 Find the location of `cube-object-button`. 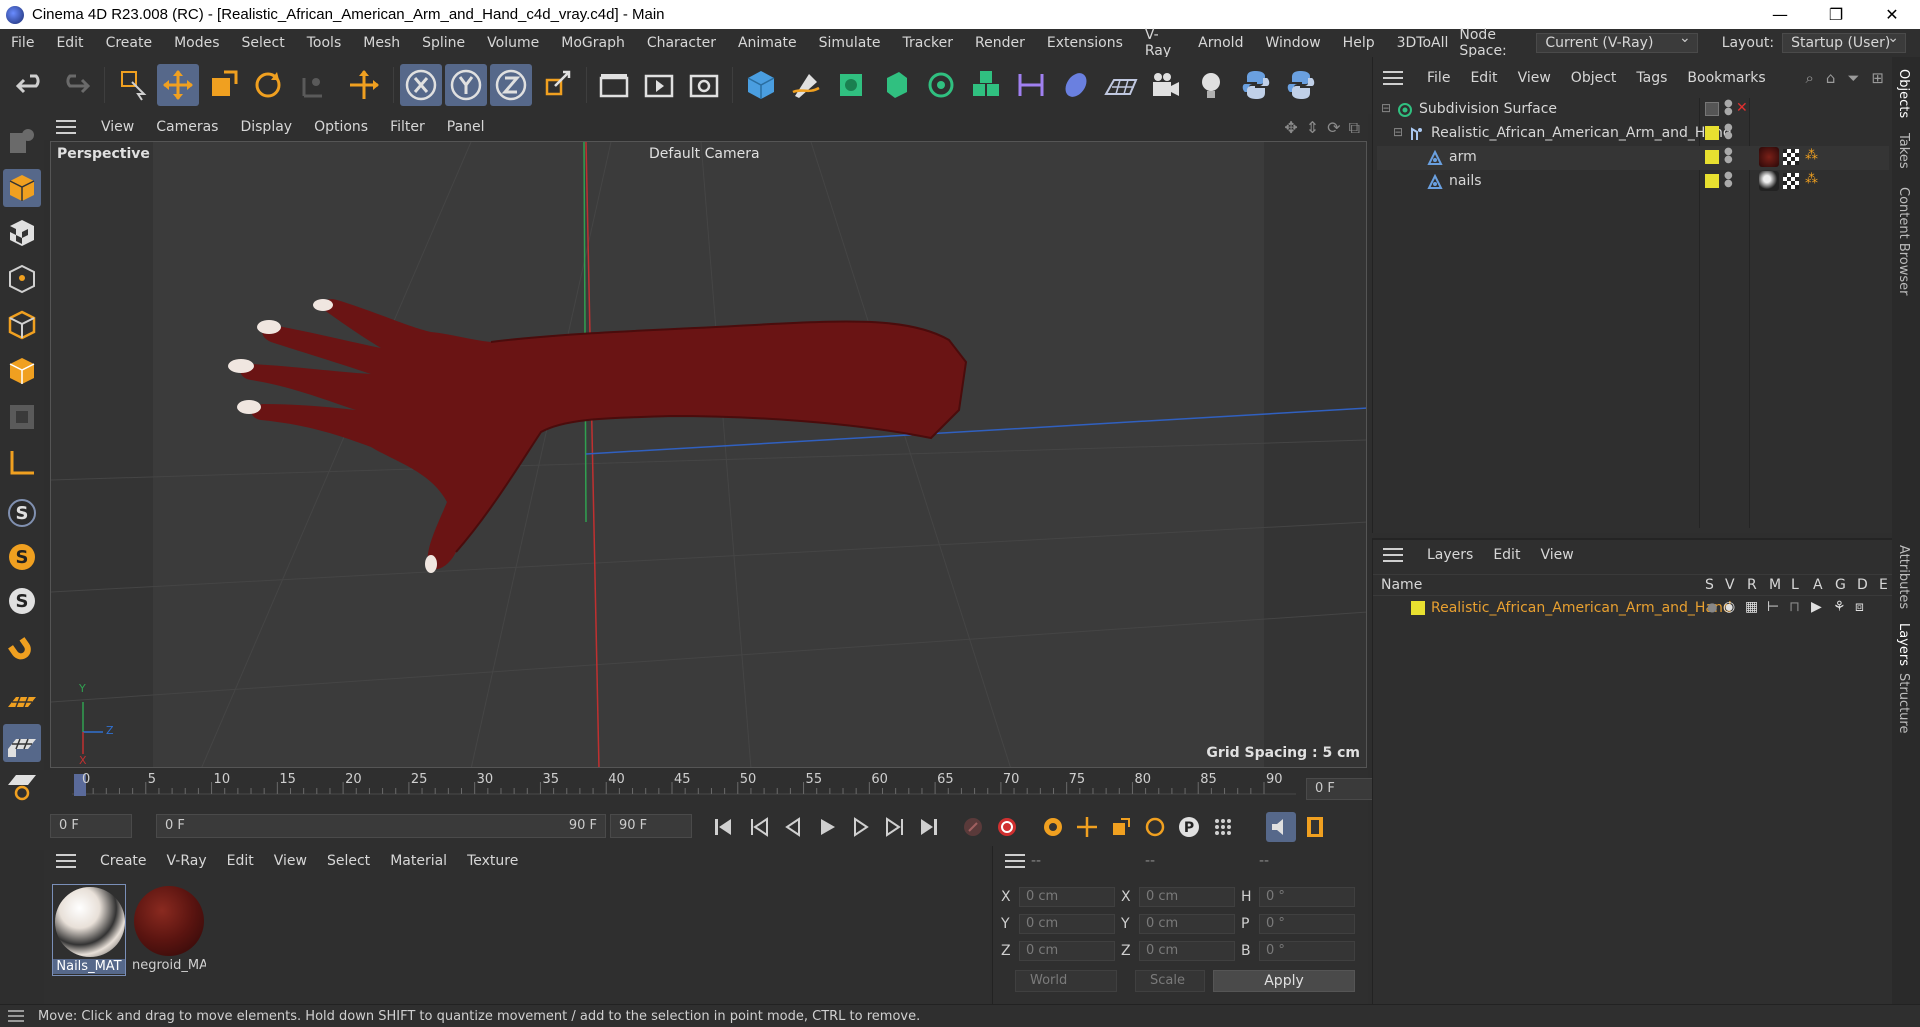

cube-object-button is located at coordinates (761, 85).